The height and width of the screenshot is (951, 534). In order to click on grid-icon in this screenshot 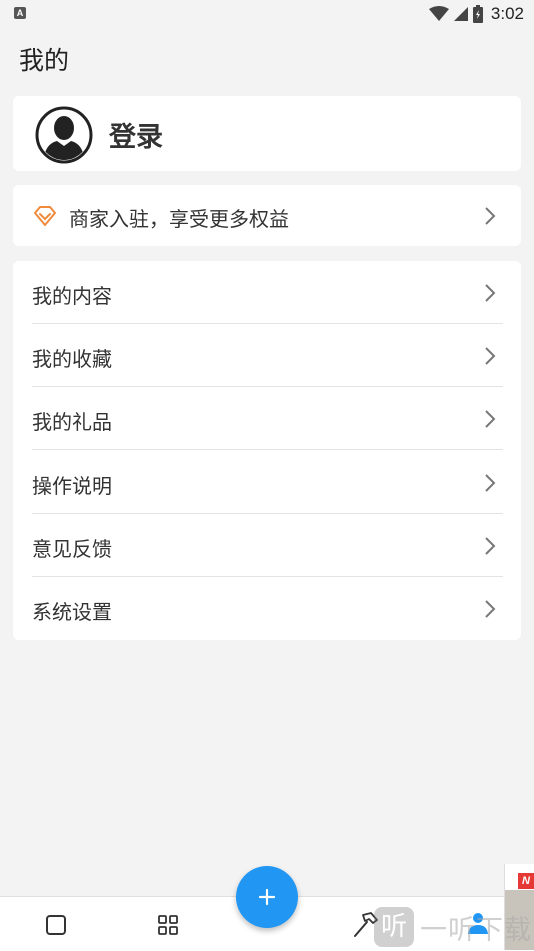, I will do `click(168, 925)`.